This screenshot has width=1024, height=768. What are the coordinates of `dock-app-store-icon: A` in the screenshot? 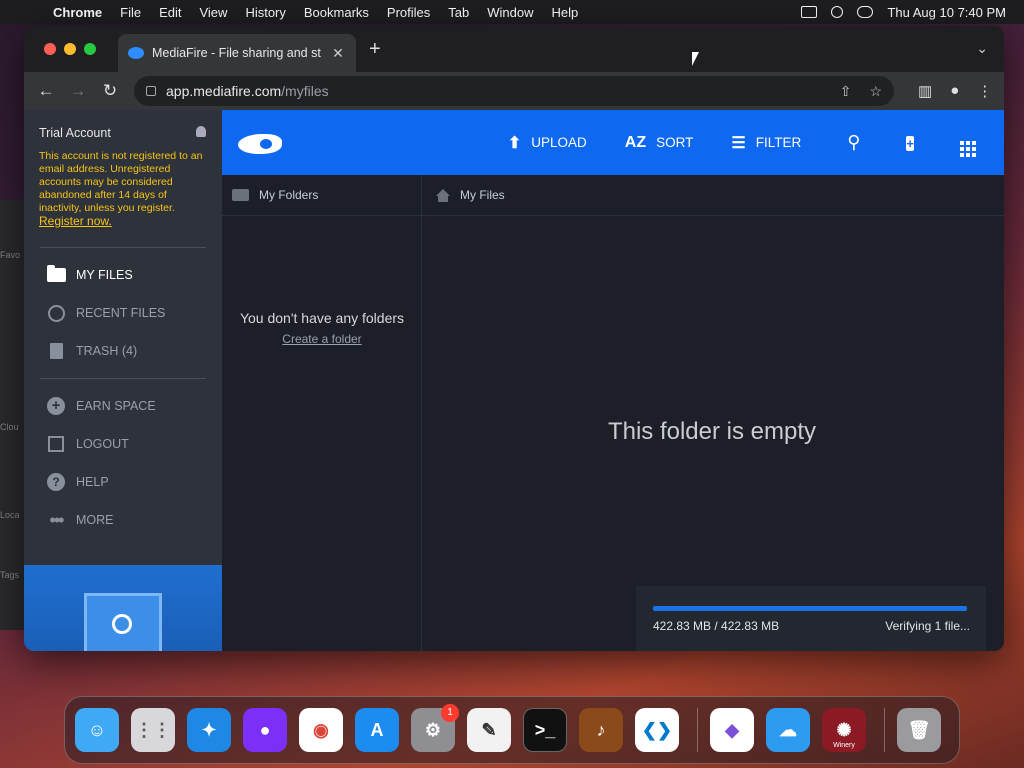 It's located at (377, 730).